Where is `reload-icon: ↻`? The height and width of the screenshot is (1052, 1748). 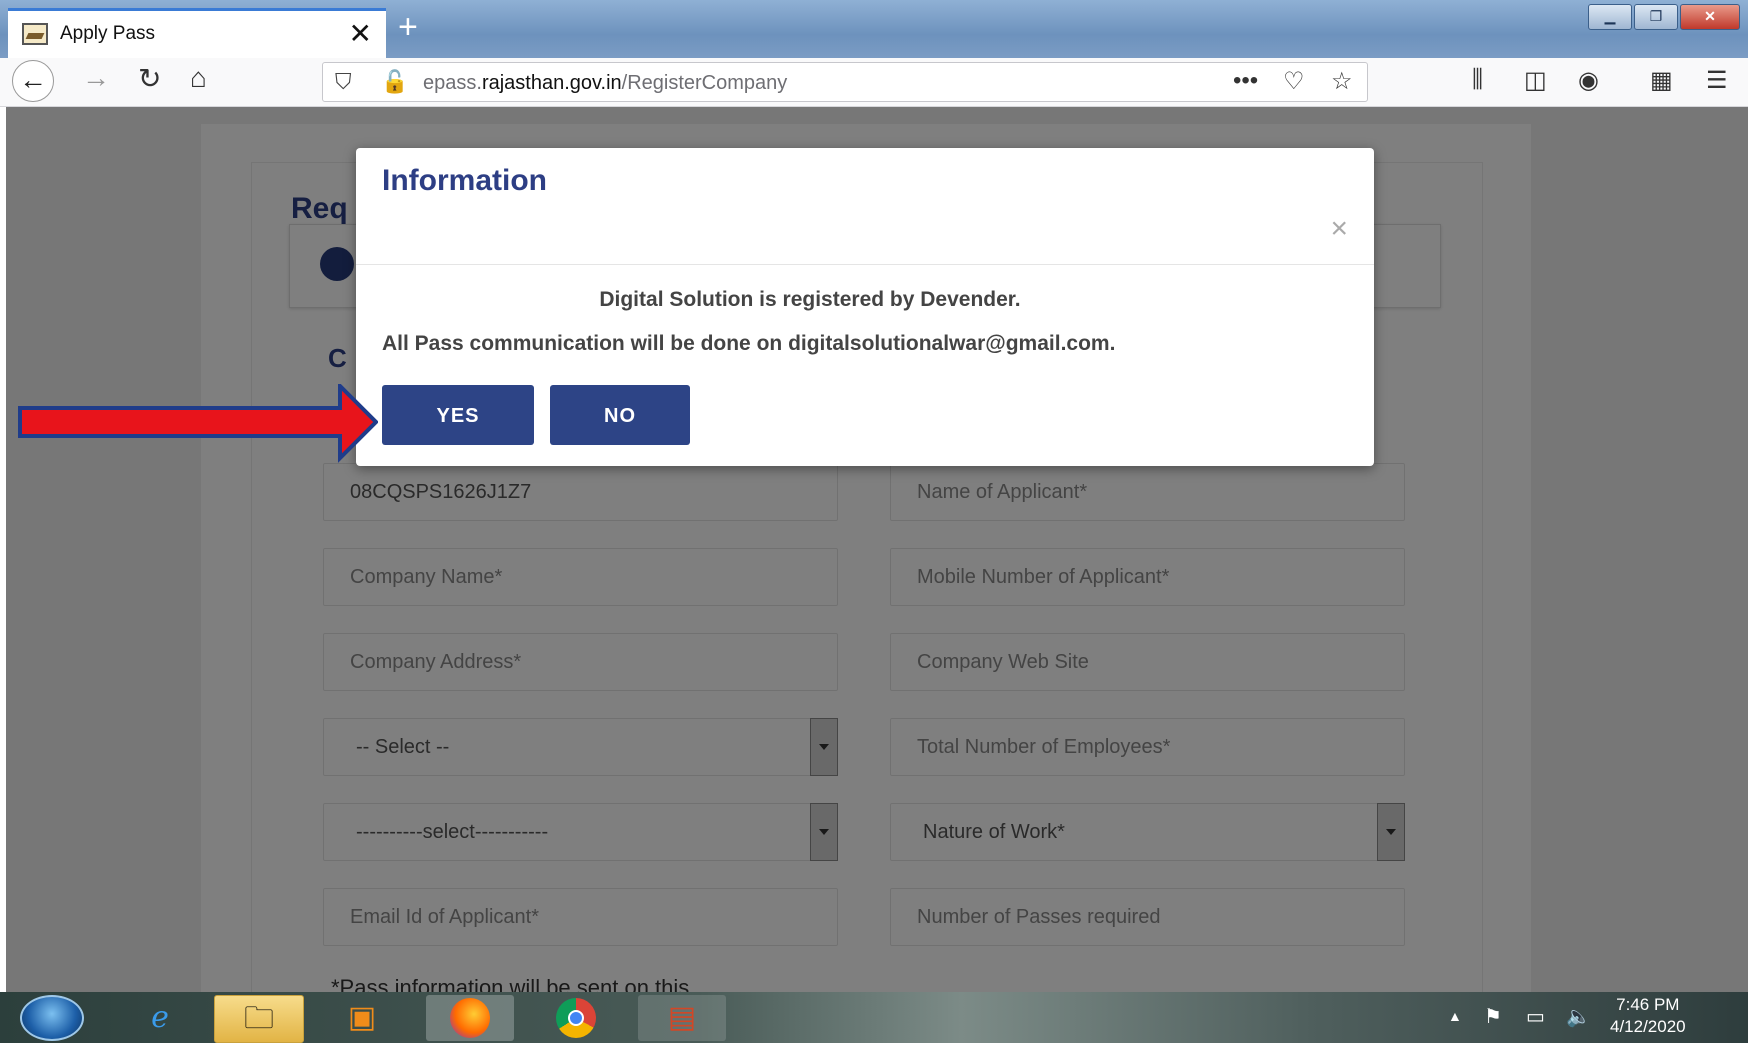
reload-icon: ↻ is located at coordinates (149, 78).